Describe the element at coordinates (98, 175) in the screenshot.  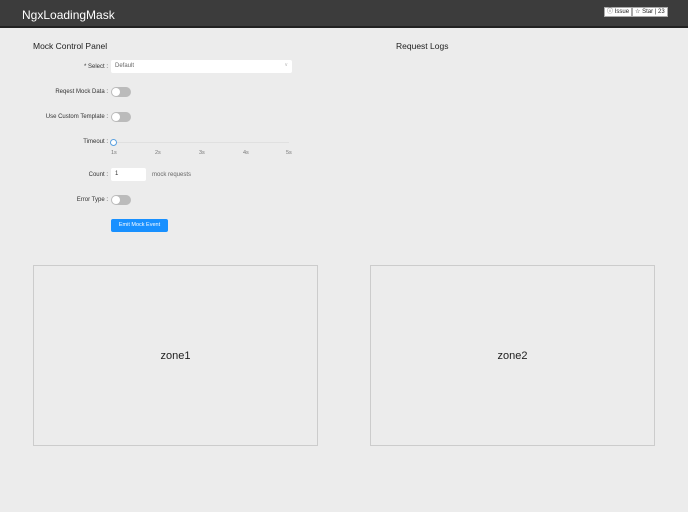
I see `count-label: Count :` at that location.